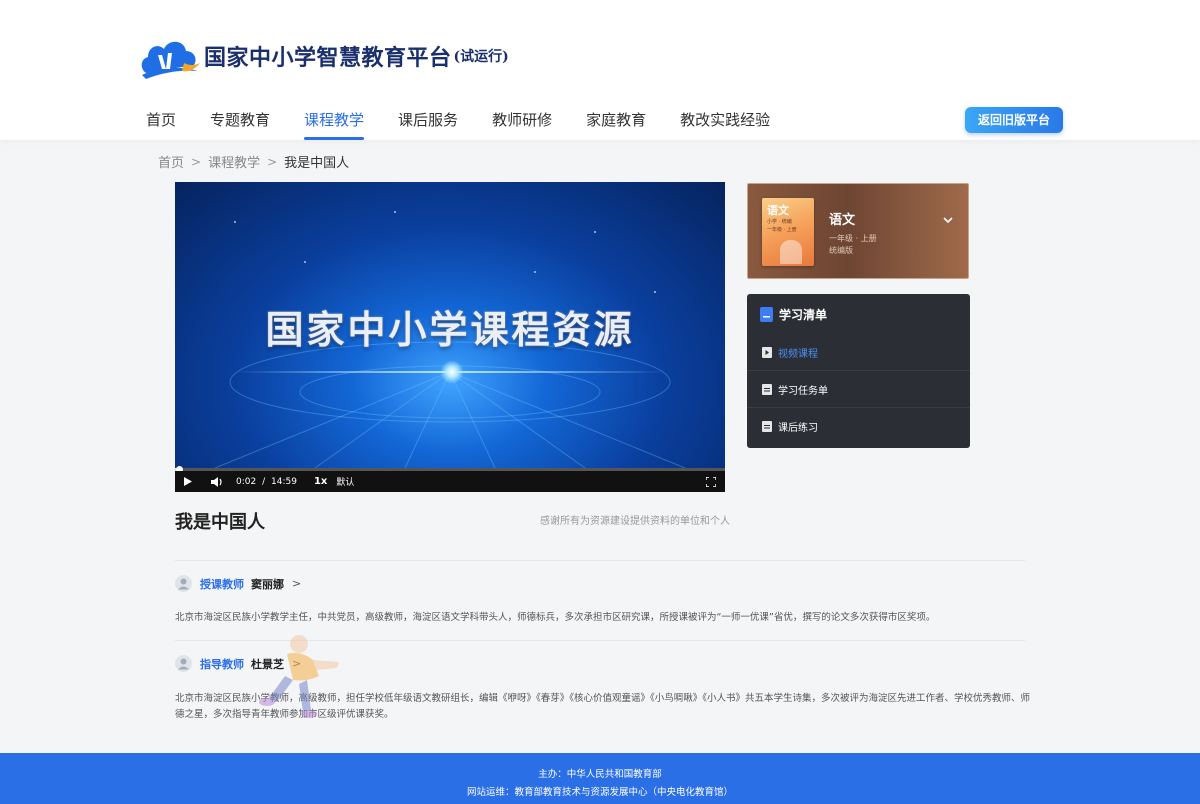 The width and height of the screenshot is (1200, 804). I want to click on textbook-cover-subtitle: 小学 · 统编 一年级 · 上册, so click(782, 226).